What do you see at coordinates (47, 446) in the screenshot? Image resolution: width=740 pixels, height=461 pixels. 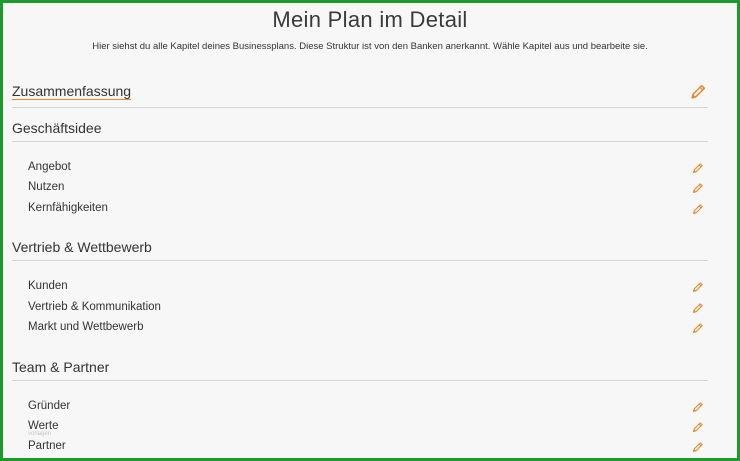 I see `chapter-item-partner: Partner` at bounding box center [47, 446].